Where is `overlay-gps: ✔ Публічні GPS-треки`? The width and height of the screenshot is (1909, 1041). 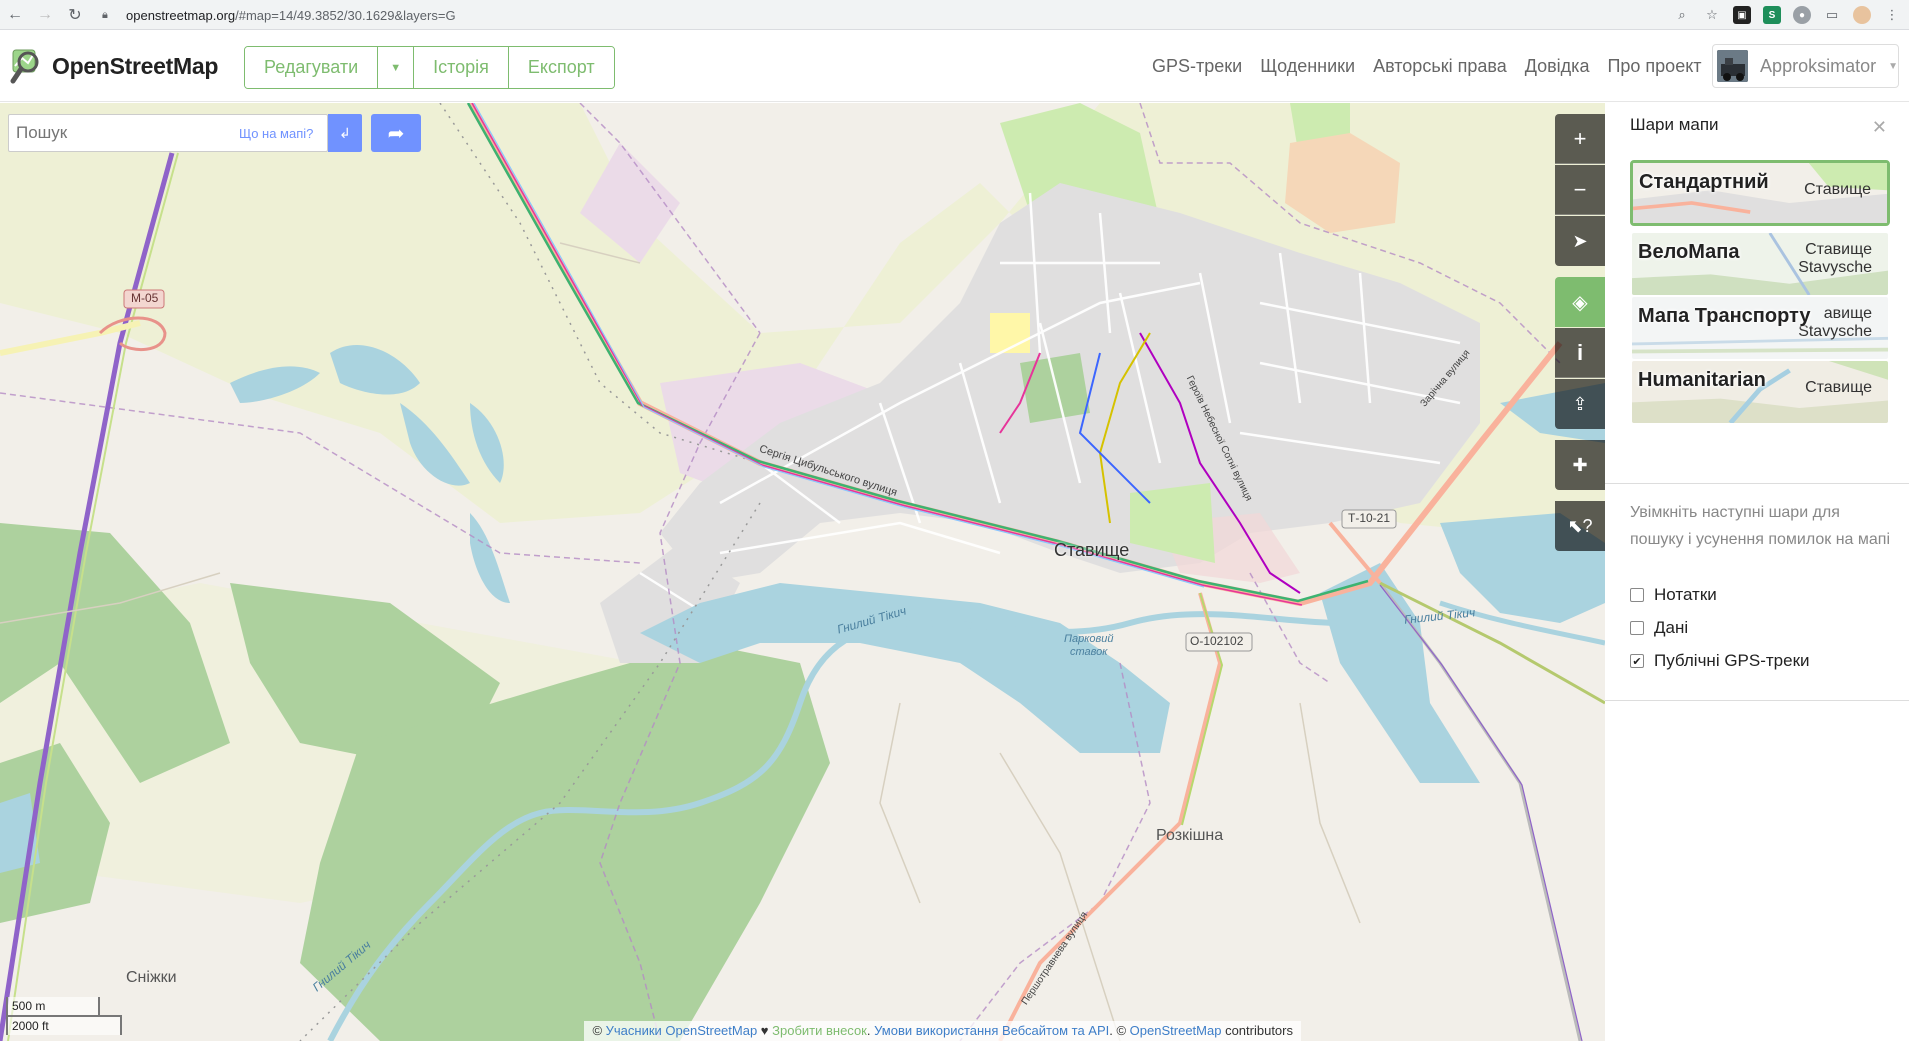
overlay-gps: ✔ Публічні GPS-треки is located at coordinates (1720, 661).